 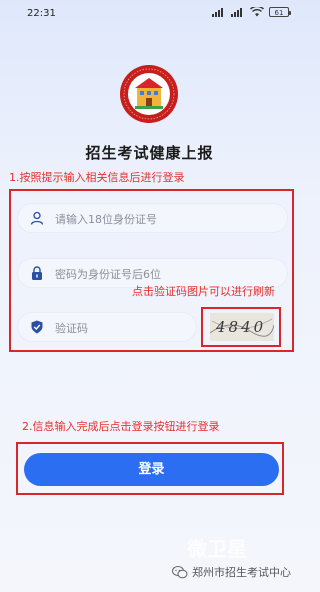 I want to click on annotation-step1: 1.按照提示输入相关信息后进行登录, so click(x=97, y=177).